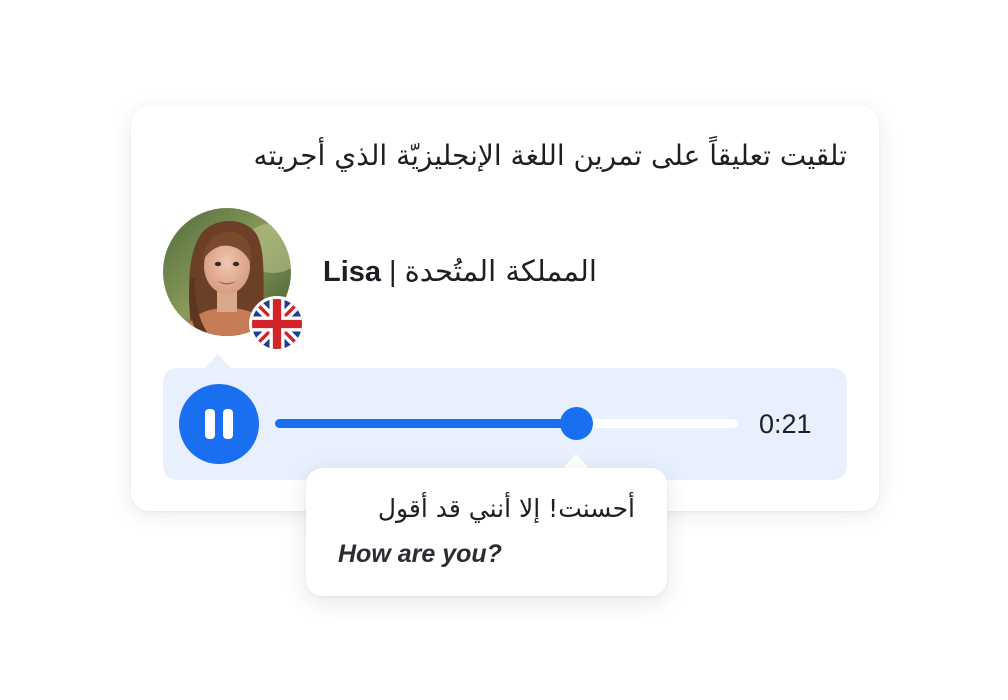 This screenshot has width=1008, height=700. I want to click on feedback-suggestion: How are you?, so click(420, 554).